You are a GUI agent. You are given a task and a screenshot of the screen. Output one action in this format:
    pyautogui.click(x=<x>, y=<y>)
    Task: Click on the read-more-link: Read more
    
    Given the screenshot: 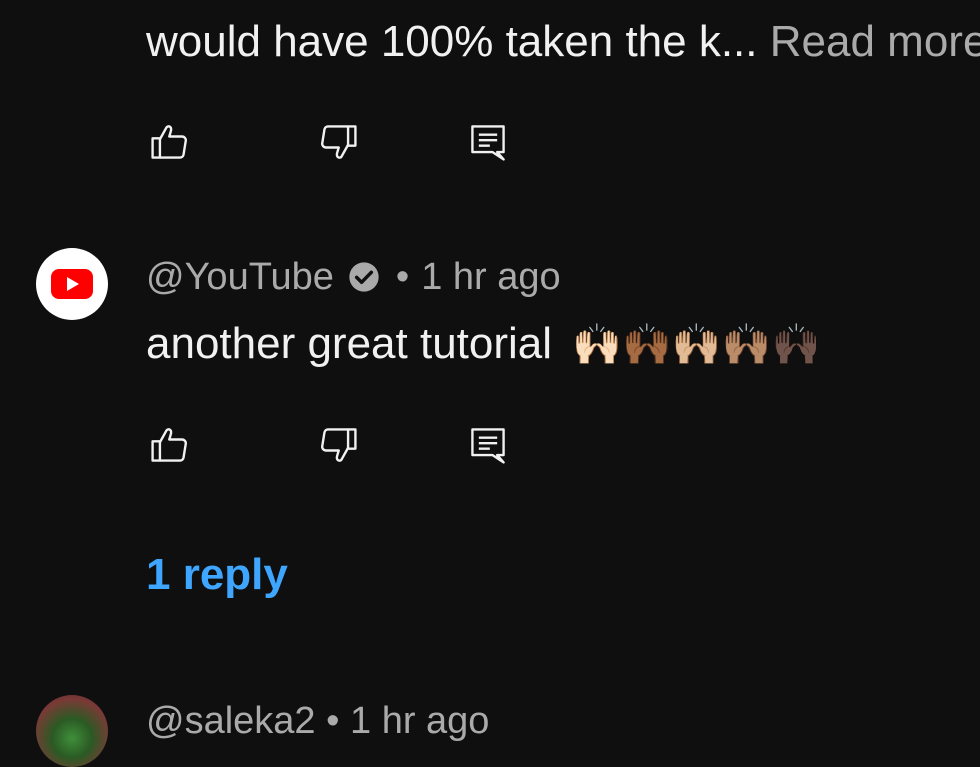 What is the action you would take?
    pyautogui.click(x=875, y=41)
    